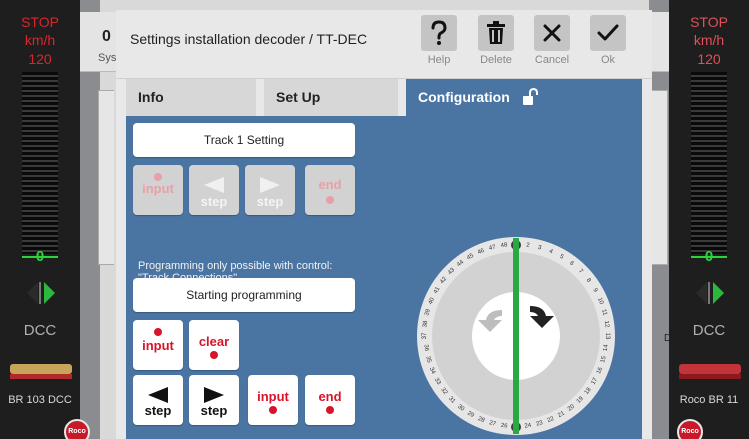  What do you see at coordinates (607, 336) in the screenshot?
I see `track-number-13: 13` at bounding box center [607, 336].